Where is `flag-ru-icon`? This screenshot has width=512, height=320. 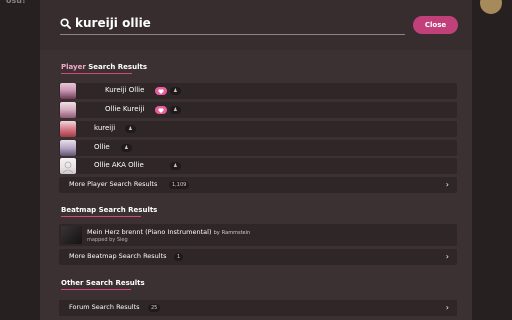 flag-ru-icon is located at coordinates (85, 110).